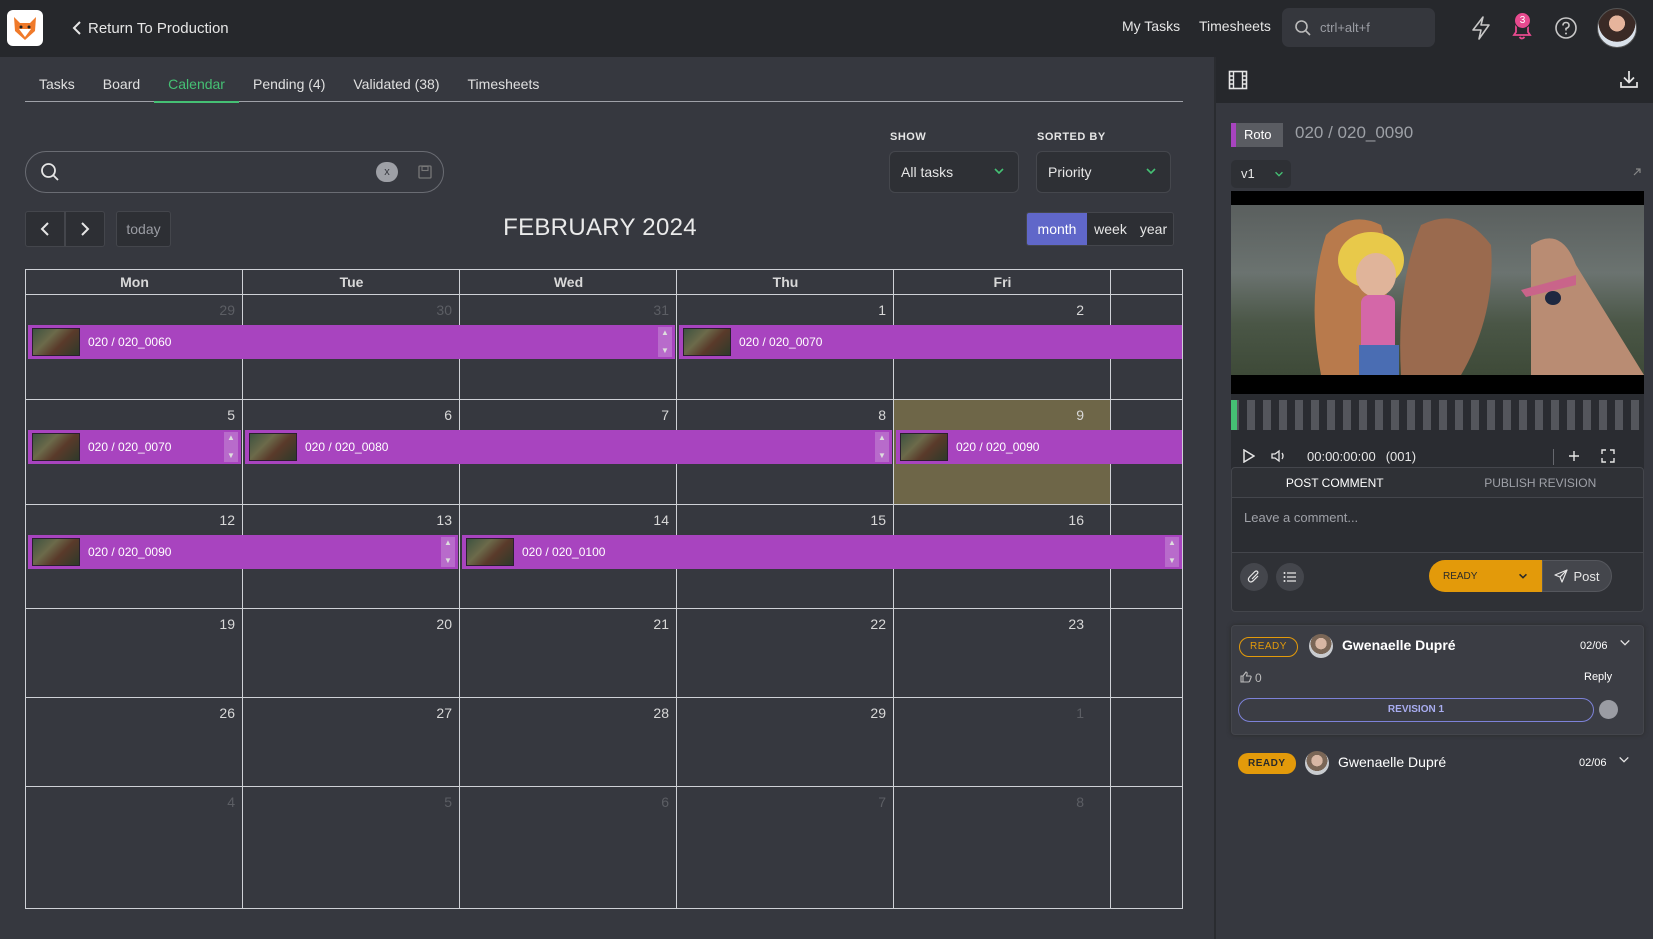 The image size is (1653, 939). Describe the element at coordinates (1069, 624) in the screenshot. I see `day-number: 23` at that location.